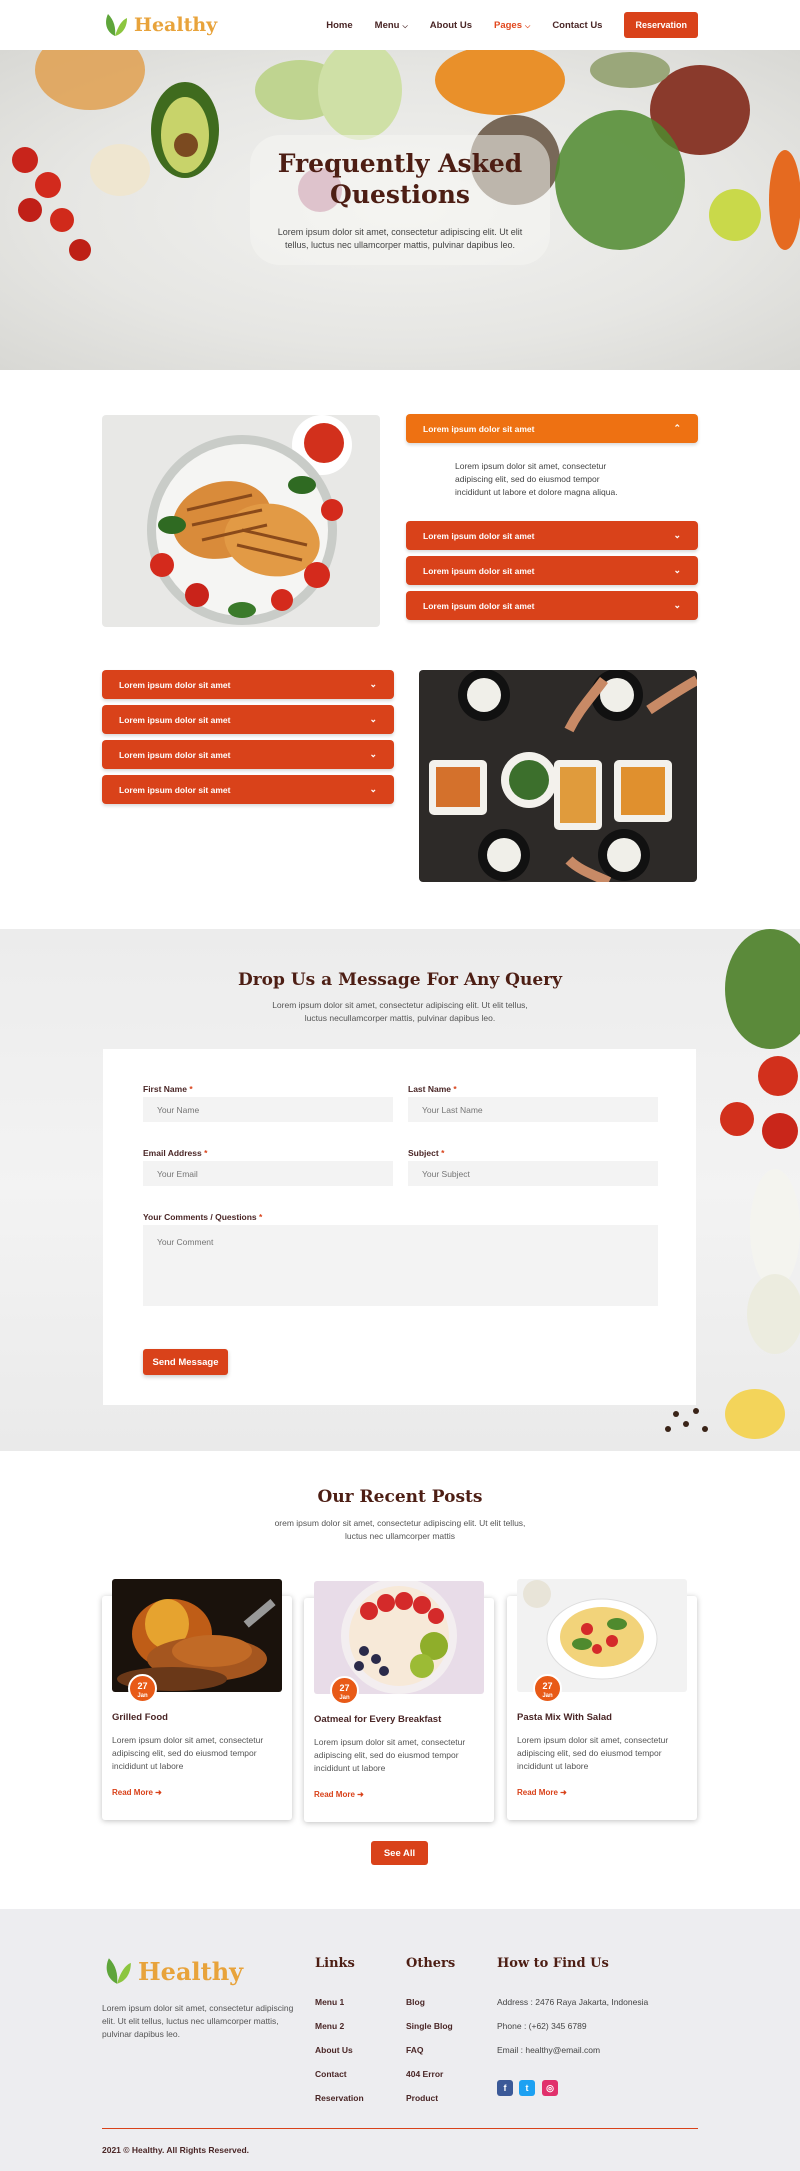 The height and width of the screenshot is (2171, 800). What do you see at coordinates (331, 2074) in the screenshot?
I see `footer-link: Contact` at bounding box center [331, 2074].